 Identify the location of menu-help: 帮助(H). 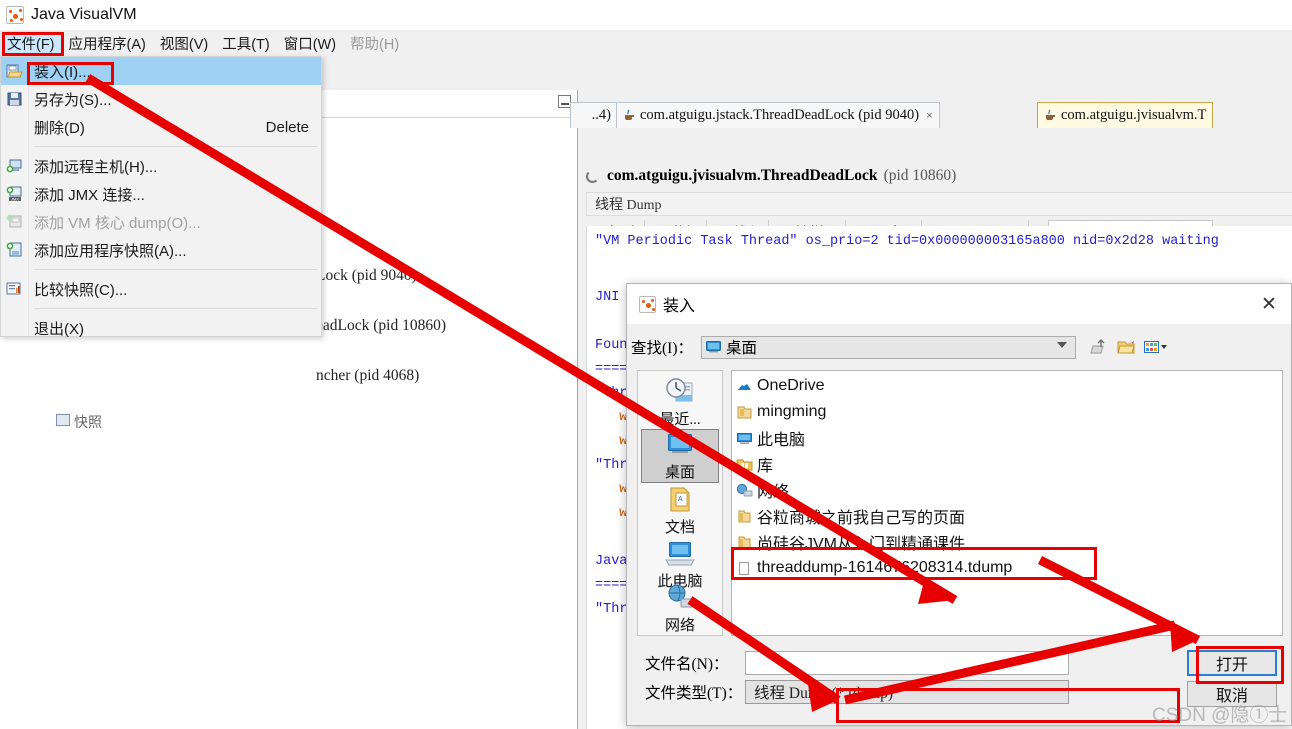
(374, 43).